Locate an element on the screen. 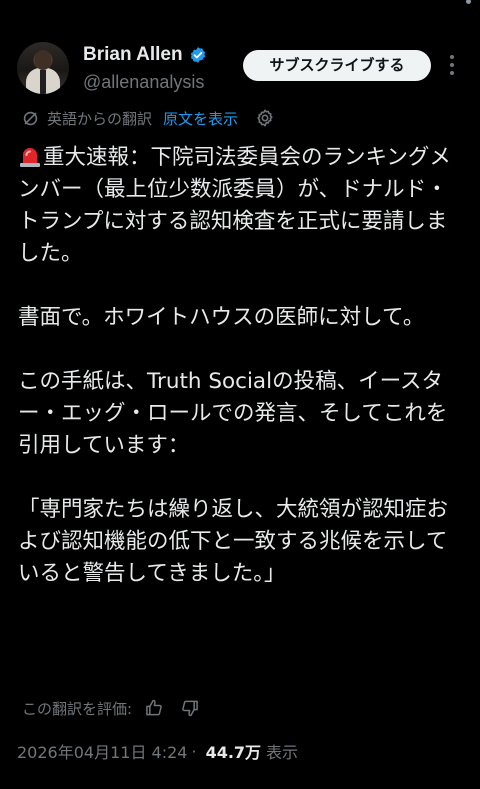  more-vertical-icon is located at coordinates (452, 66).